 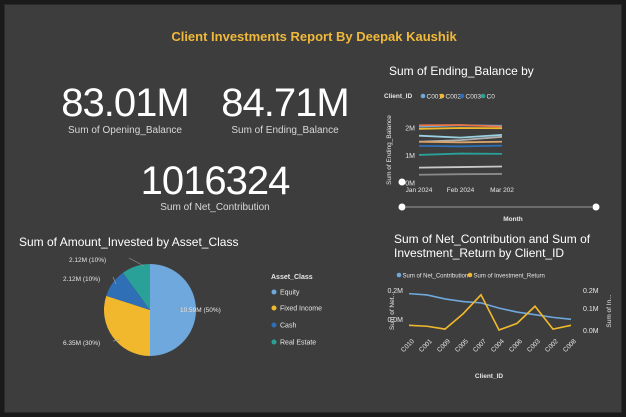 I want to click on pie-data-label: 10.59M (50%), so click(x=200, y=310).